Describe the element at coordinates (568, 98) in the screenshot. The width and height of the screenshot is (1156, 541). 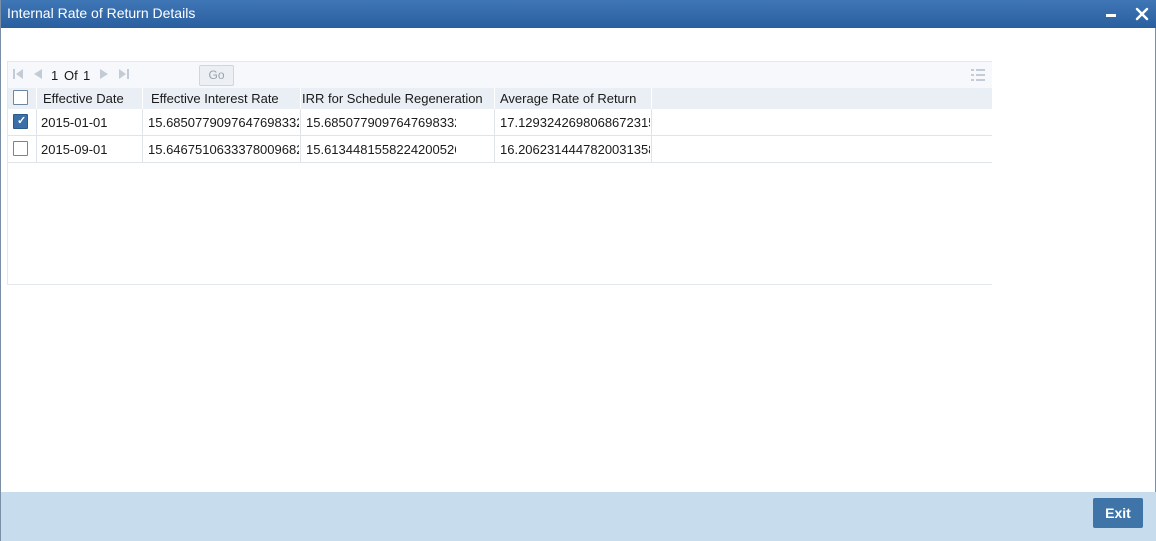
I see `column-header-average-rate-of-return: Average Rate of Return` at that location.